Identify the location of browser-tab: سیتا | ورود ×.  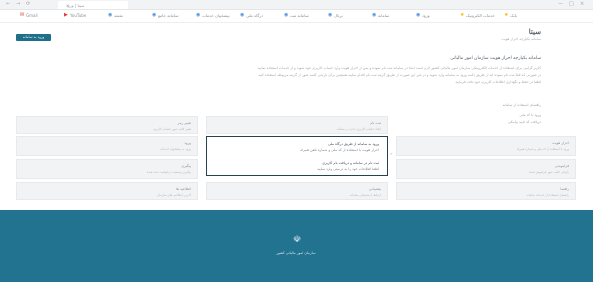
(93, 5).